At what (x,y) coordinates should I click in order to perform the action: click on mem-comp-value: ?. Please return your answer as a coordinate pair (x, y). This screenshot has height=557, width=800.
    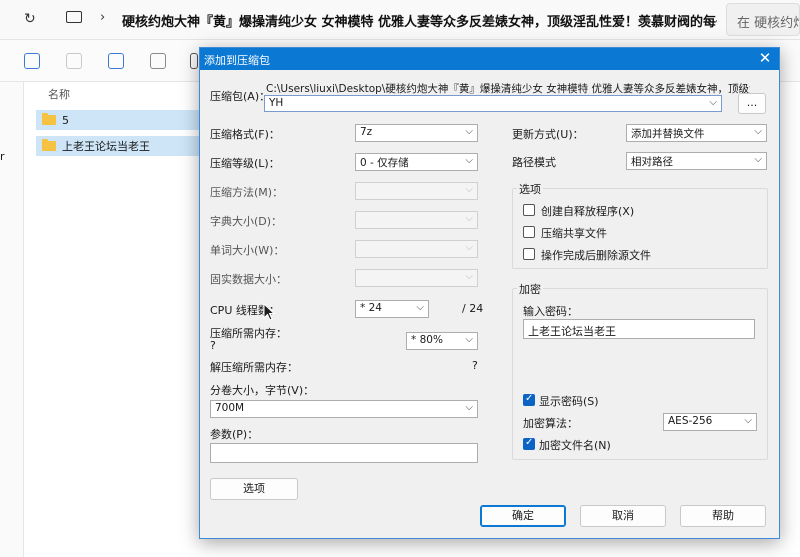
    Looking at the image, I should click on (213, 345).